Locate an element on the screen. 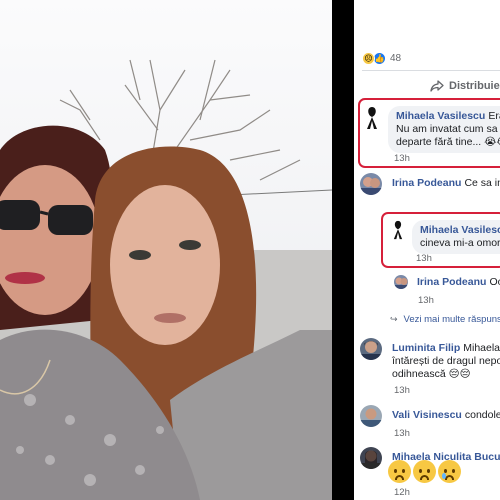 The height and width of the screenshot is (500, 500). comment-text: Erai s is located at coordinates (494, 116).